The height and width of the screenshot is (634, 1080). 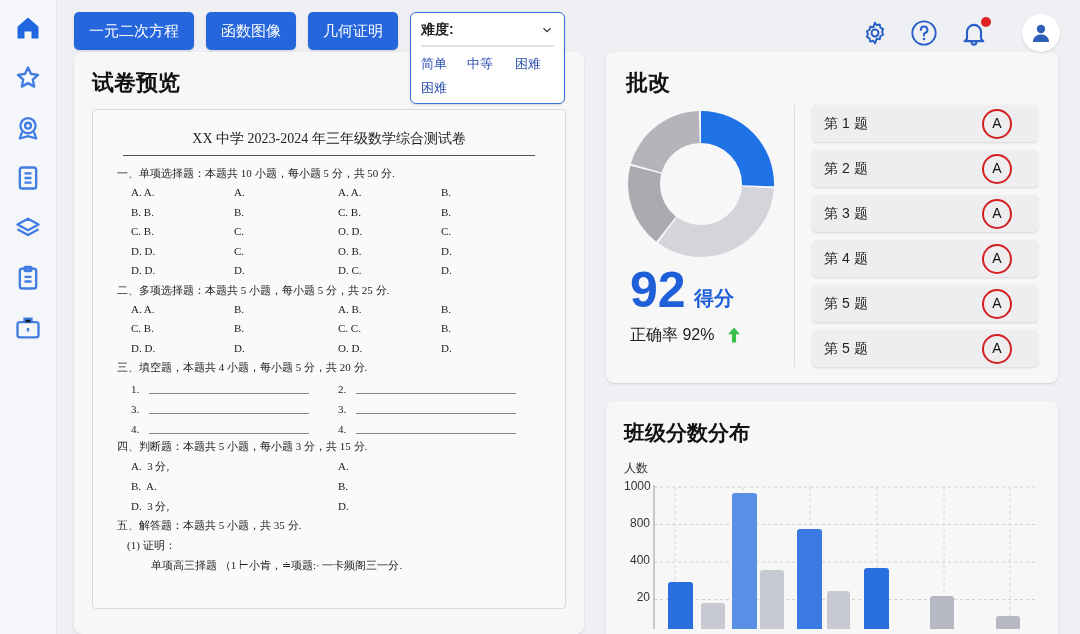 What do you see at coordinates (658, 290) in the screenshot?
I see `score-value: 92` at bounding box center [658, 290].